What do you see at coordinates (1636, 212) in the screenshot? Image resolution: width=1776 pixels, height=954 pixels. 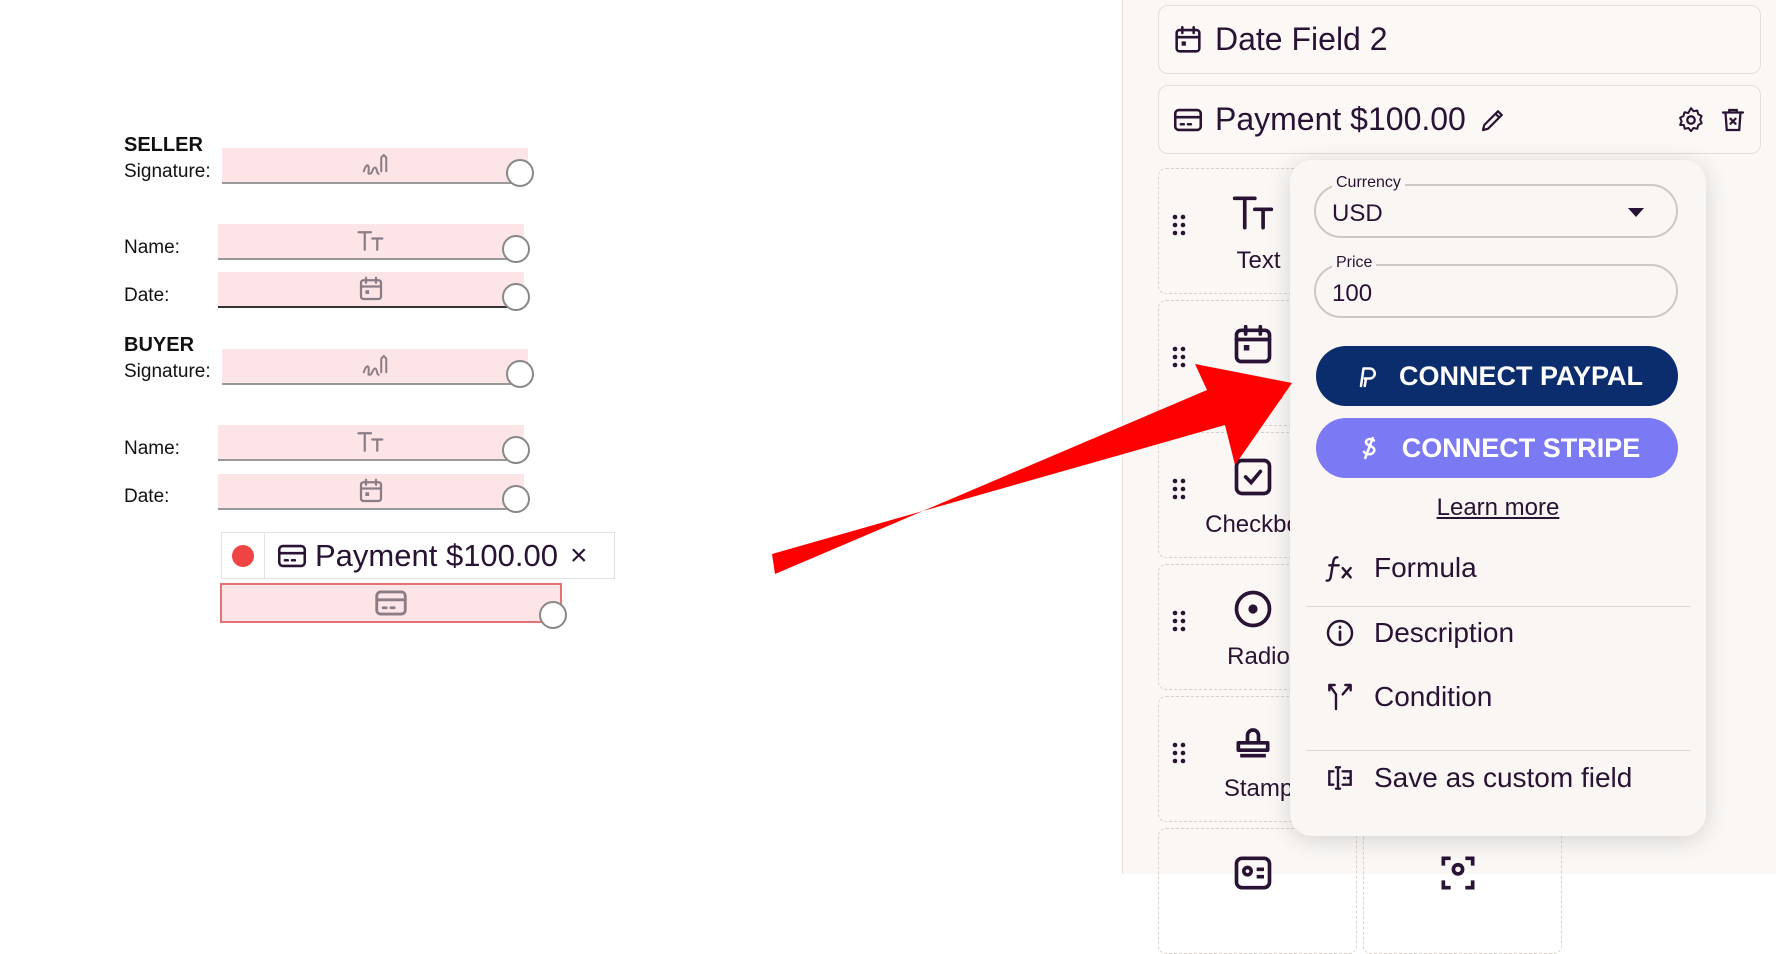 I see `chevron-down-icon` at bounding box center [1636, 212].